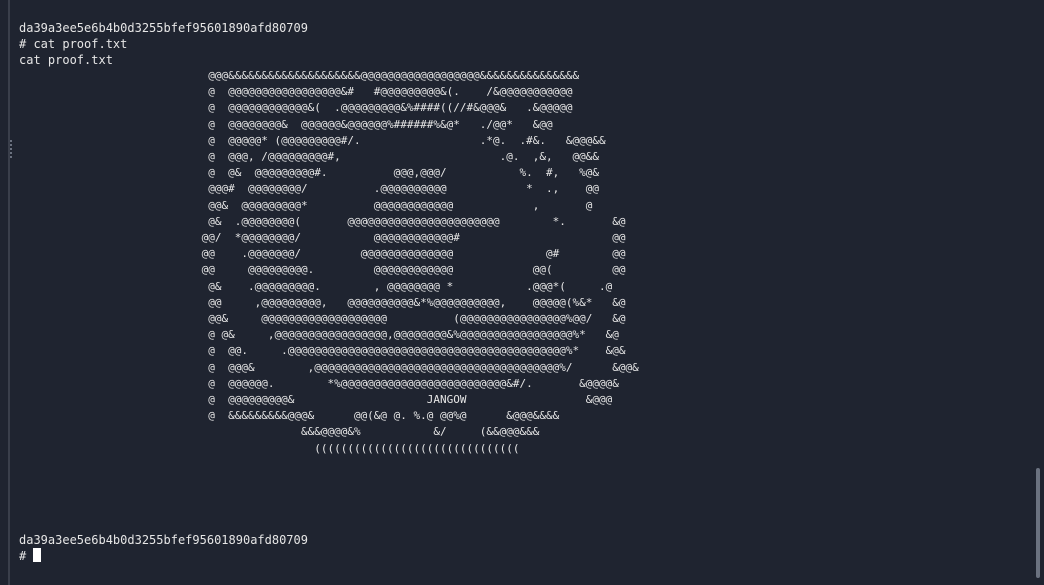 This screenshot has width=1044, height=585. Describe the element at coordinates (26, 556) in the screenshot. I see `prompt-text: #` at that location.